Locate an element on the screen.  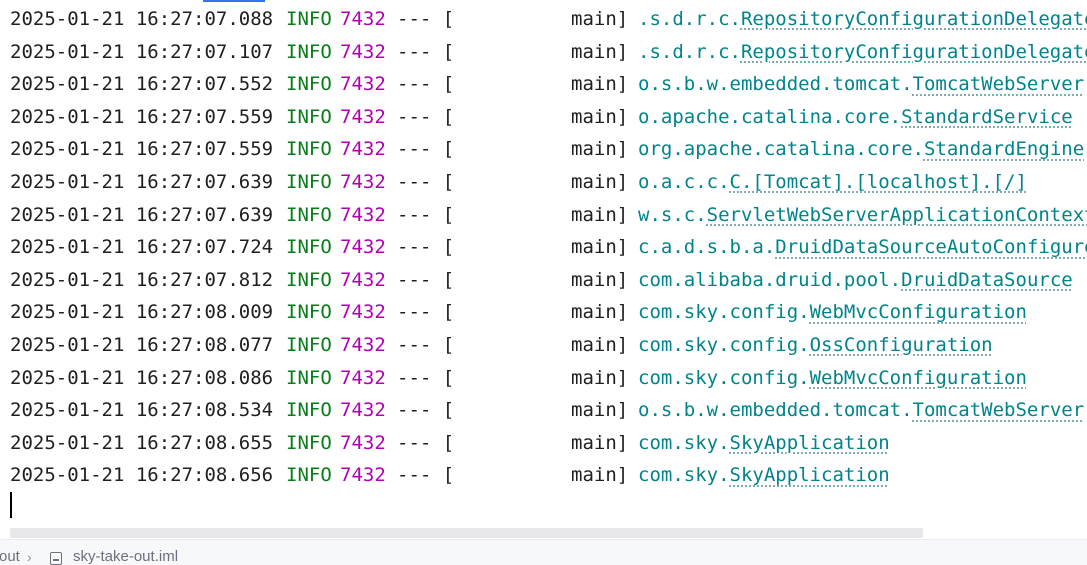
chevron-right-icon: › is located at coordinates (29, 557).